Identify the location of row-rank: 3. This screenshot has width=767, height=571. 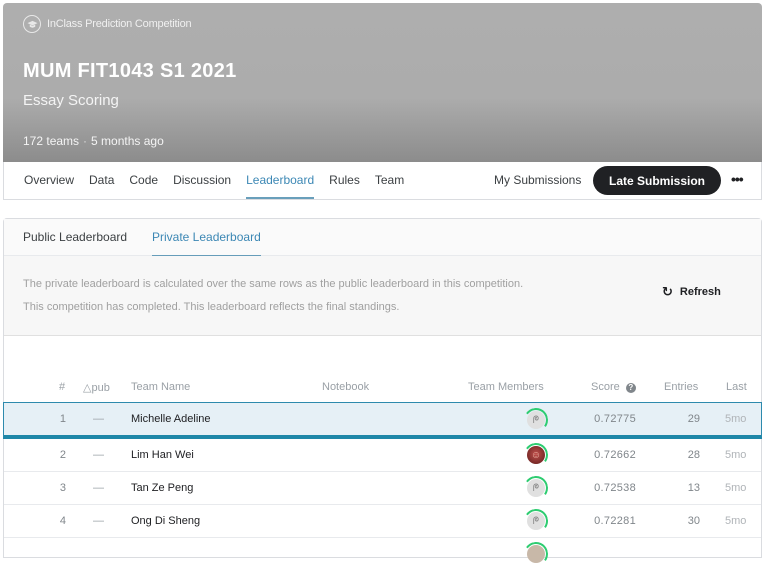
(62, 488).